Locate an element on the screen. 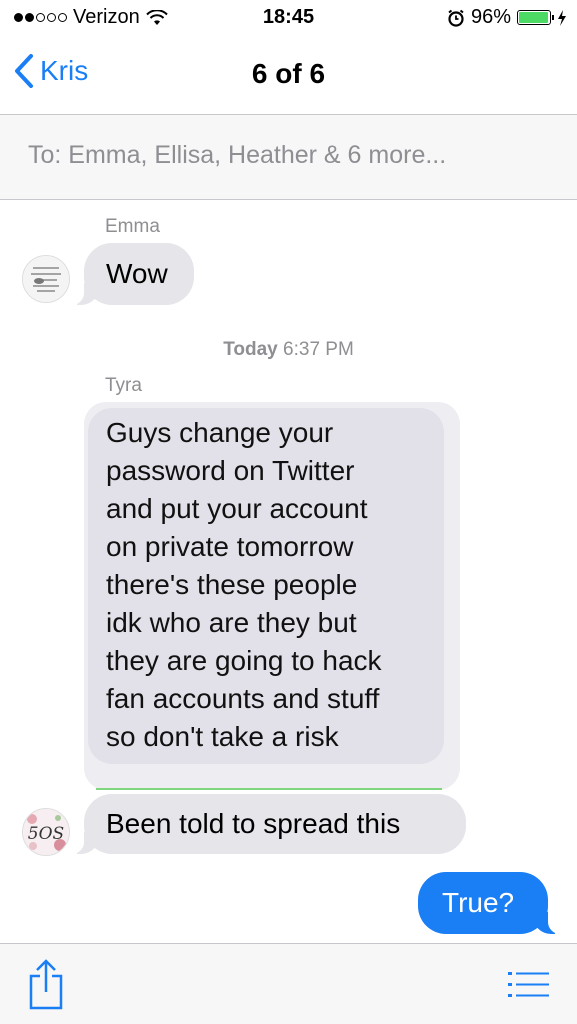  svg-text: 5OS is located at coordinates (46, 834).